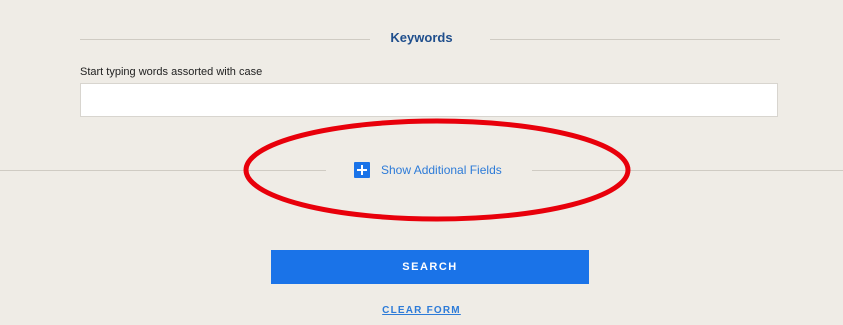 The height and width of the screenshot is (325, 843). What do you see at coordinates (430, 267) in the screenshot?
I see `search-button: SEARCH` at bounding box center [430, 267].